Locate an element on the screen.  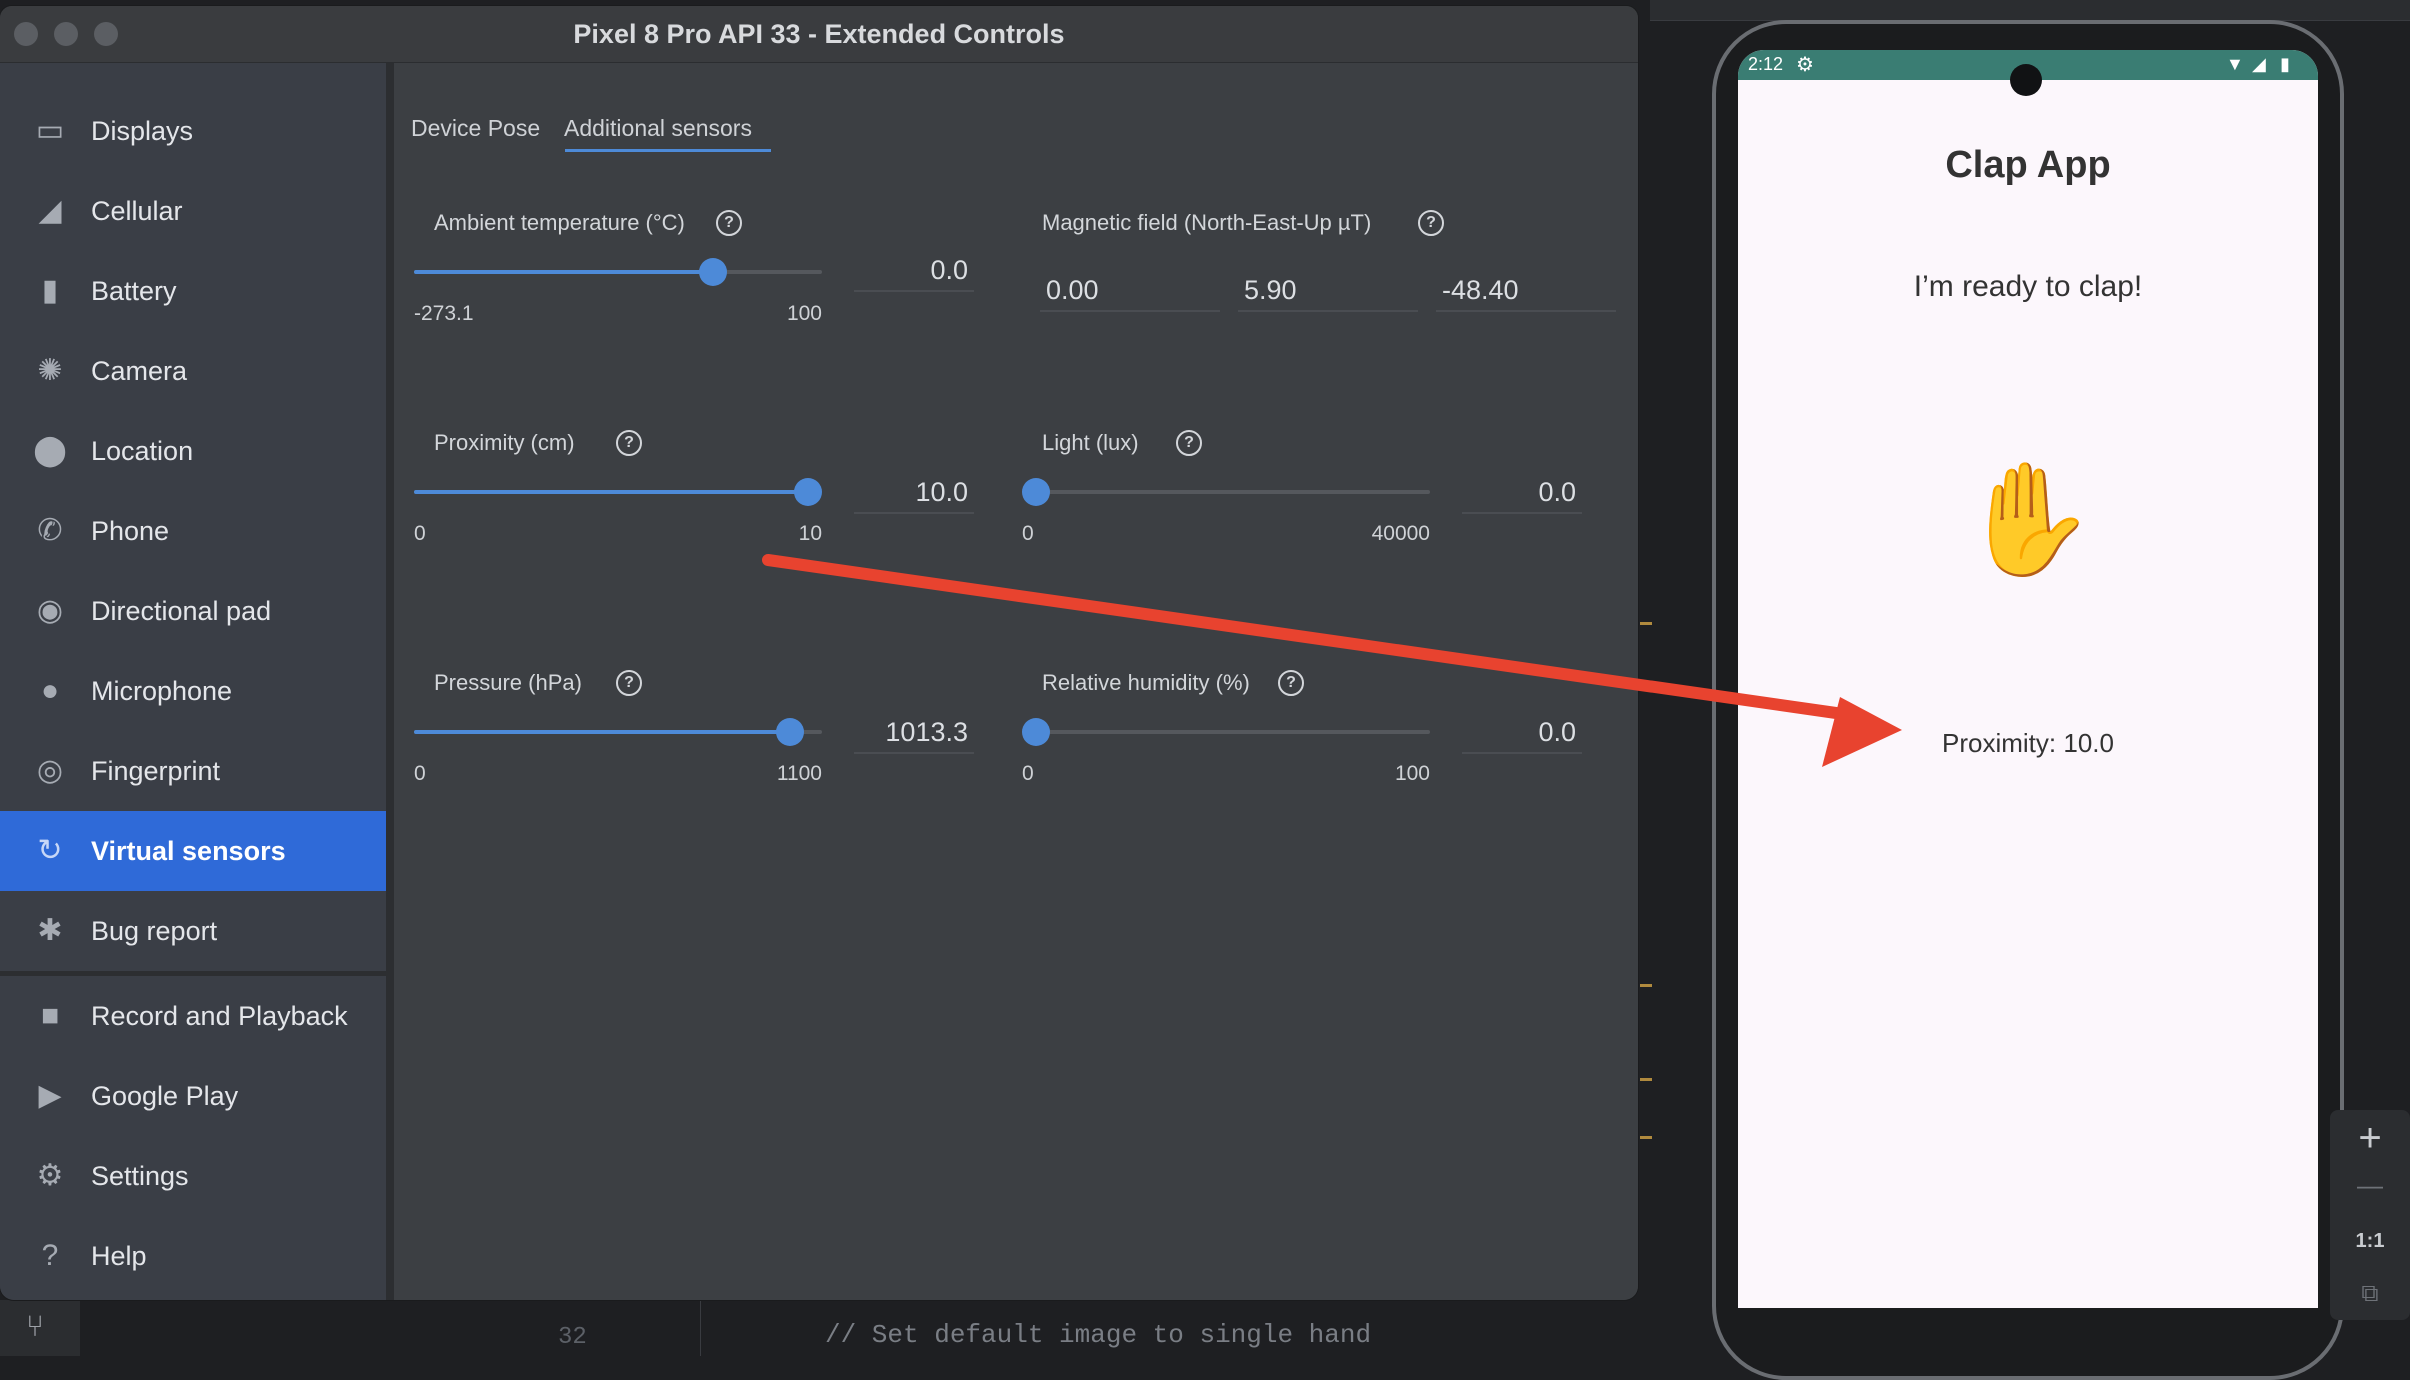
slider-min-label: -273.1 is located at coordinates (444, 313).